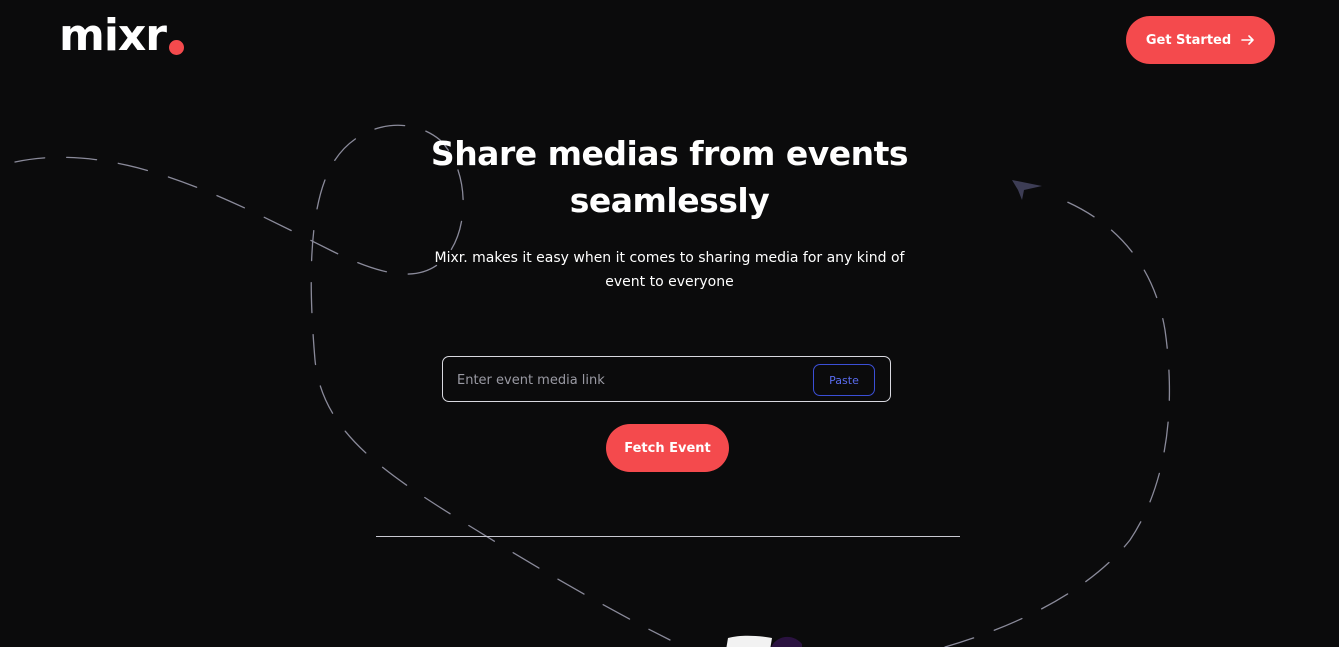 The width and height of the screenshot is (1339, 647). What do you see at coordinates (1247, 40) in the screenshot?
I see `arrow-right-icon` at bounding box center [1247, 40].